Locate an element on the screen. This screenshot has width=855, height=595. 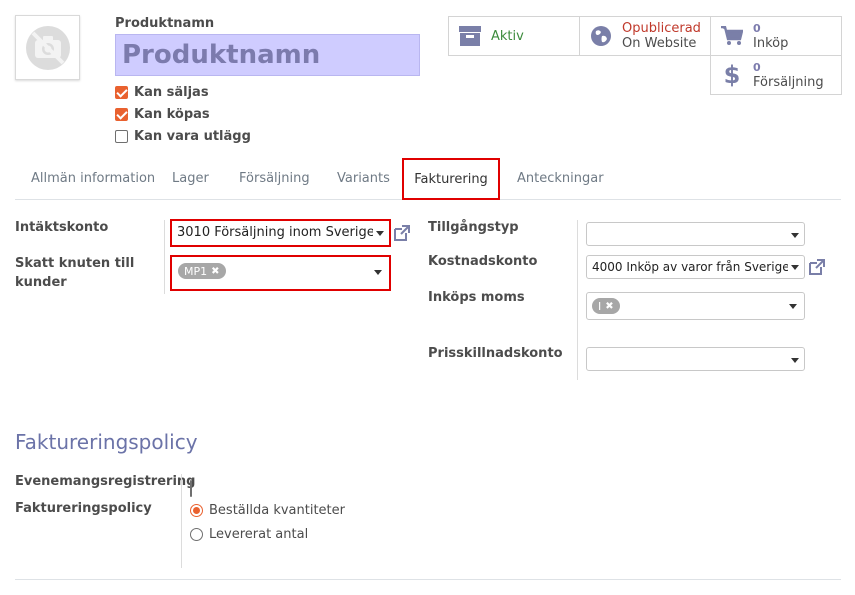
policy-option-delivered: Levererat antal is located at coordinates (249, 534).